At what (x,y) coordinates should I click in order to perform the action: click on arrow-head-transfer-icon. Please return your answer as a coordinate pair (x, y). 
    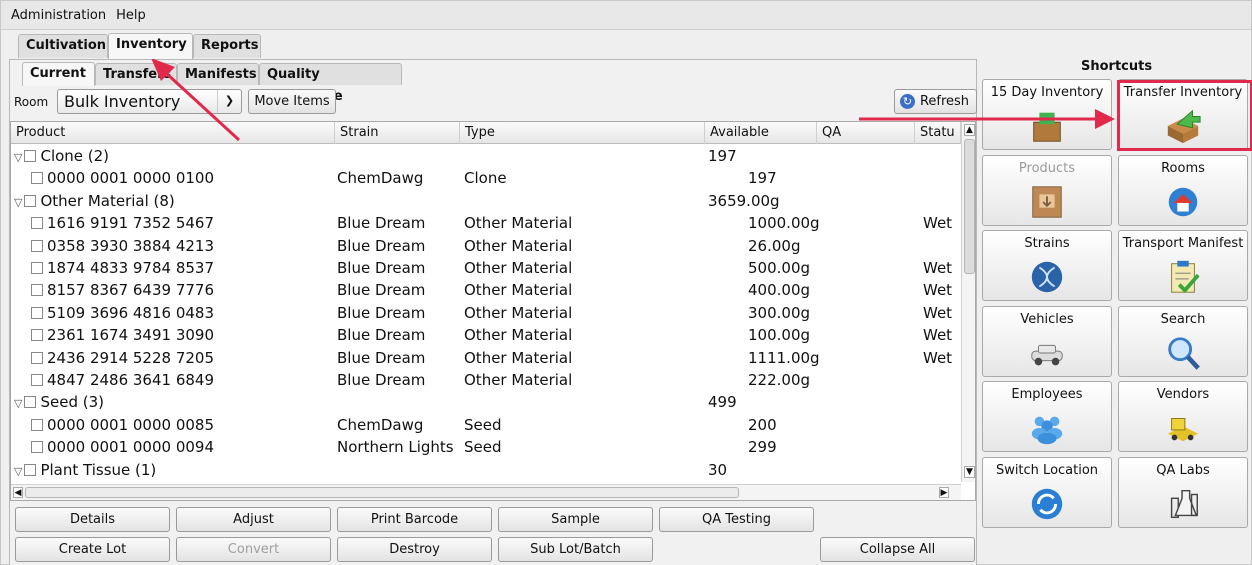
    Looking at the image, I should click on (1105, 119).